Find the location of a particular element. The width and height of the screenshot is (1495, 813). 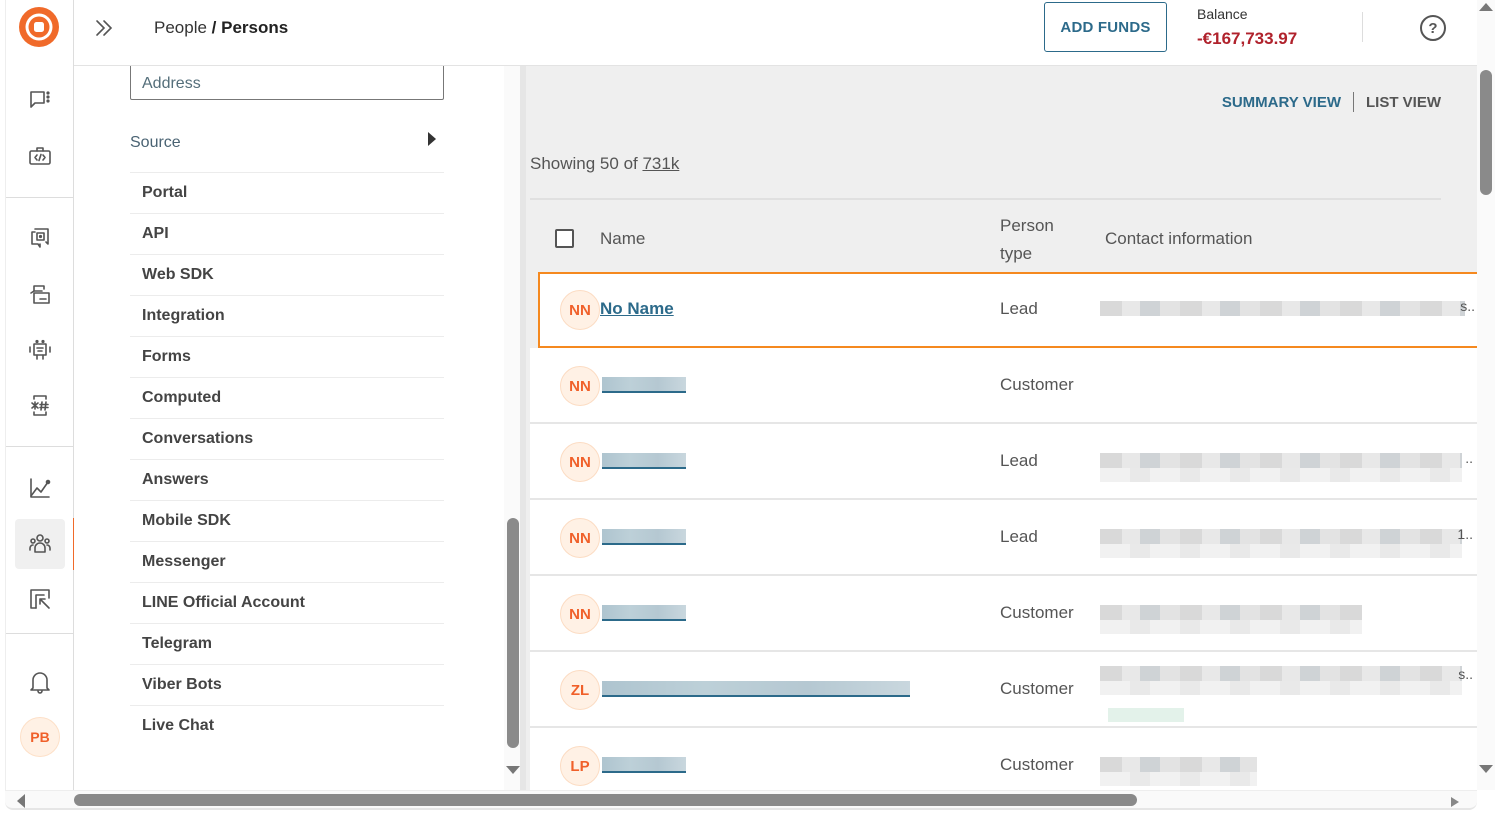

horizontal-scrollbar is located at coordinates (741, 800).